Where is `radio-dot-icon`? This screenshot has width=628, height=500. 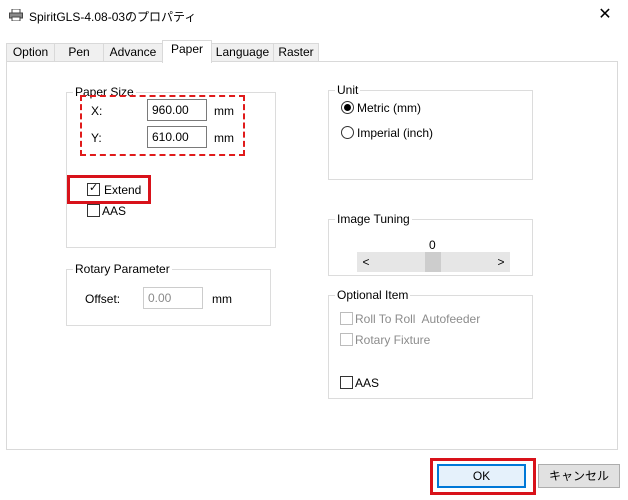
radio-dot-icon is located at coordinates (347, 107).